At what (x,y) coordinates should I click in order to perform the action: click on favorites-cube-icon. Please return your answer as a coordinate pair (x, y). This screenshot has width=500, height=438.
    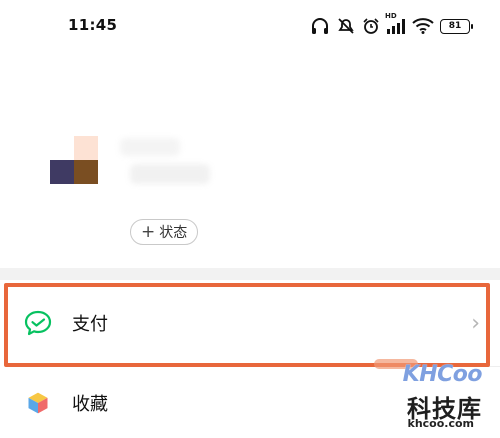
    Looking at the image, I should click on (38, 403).